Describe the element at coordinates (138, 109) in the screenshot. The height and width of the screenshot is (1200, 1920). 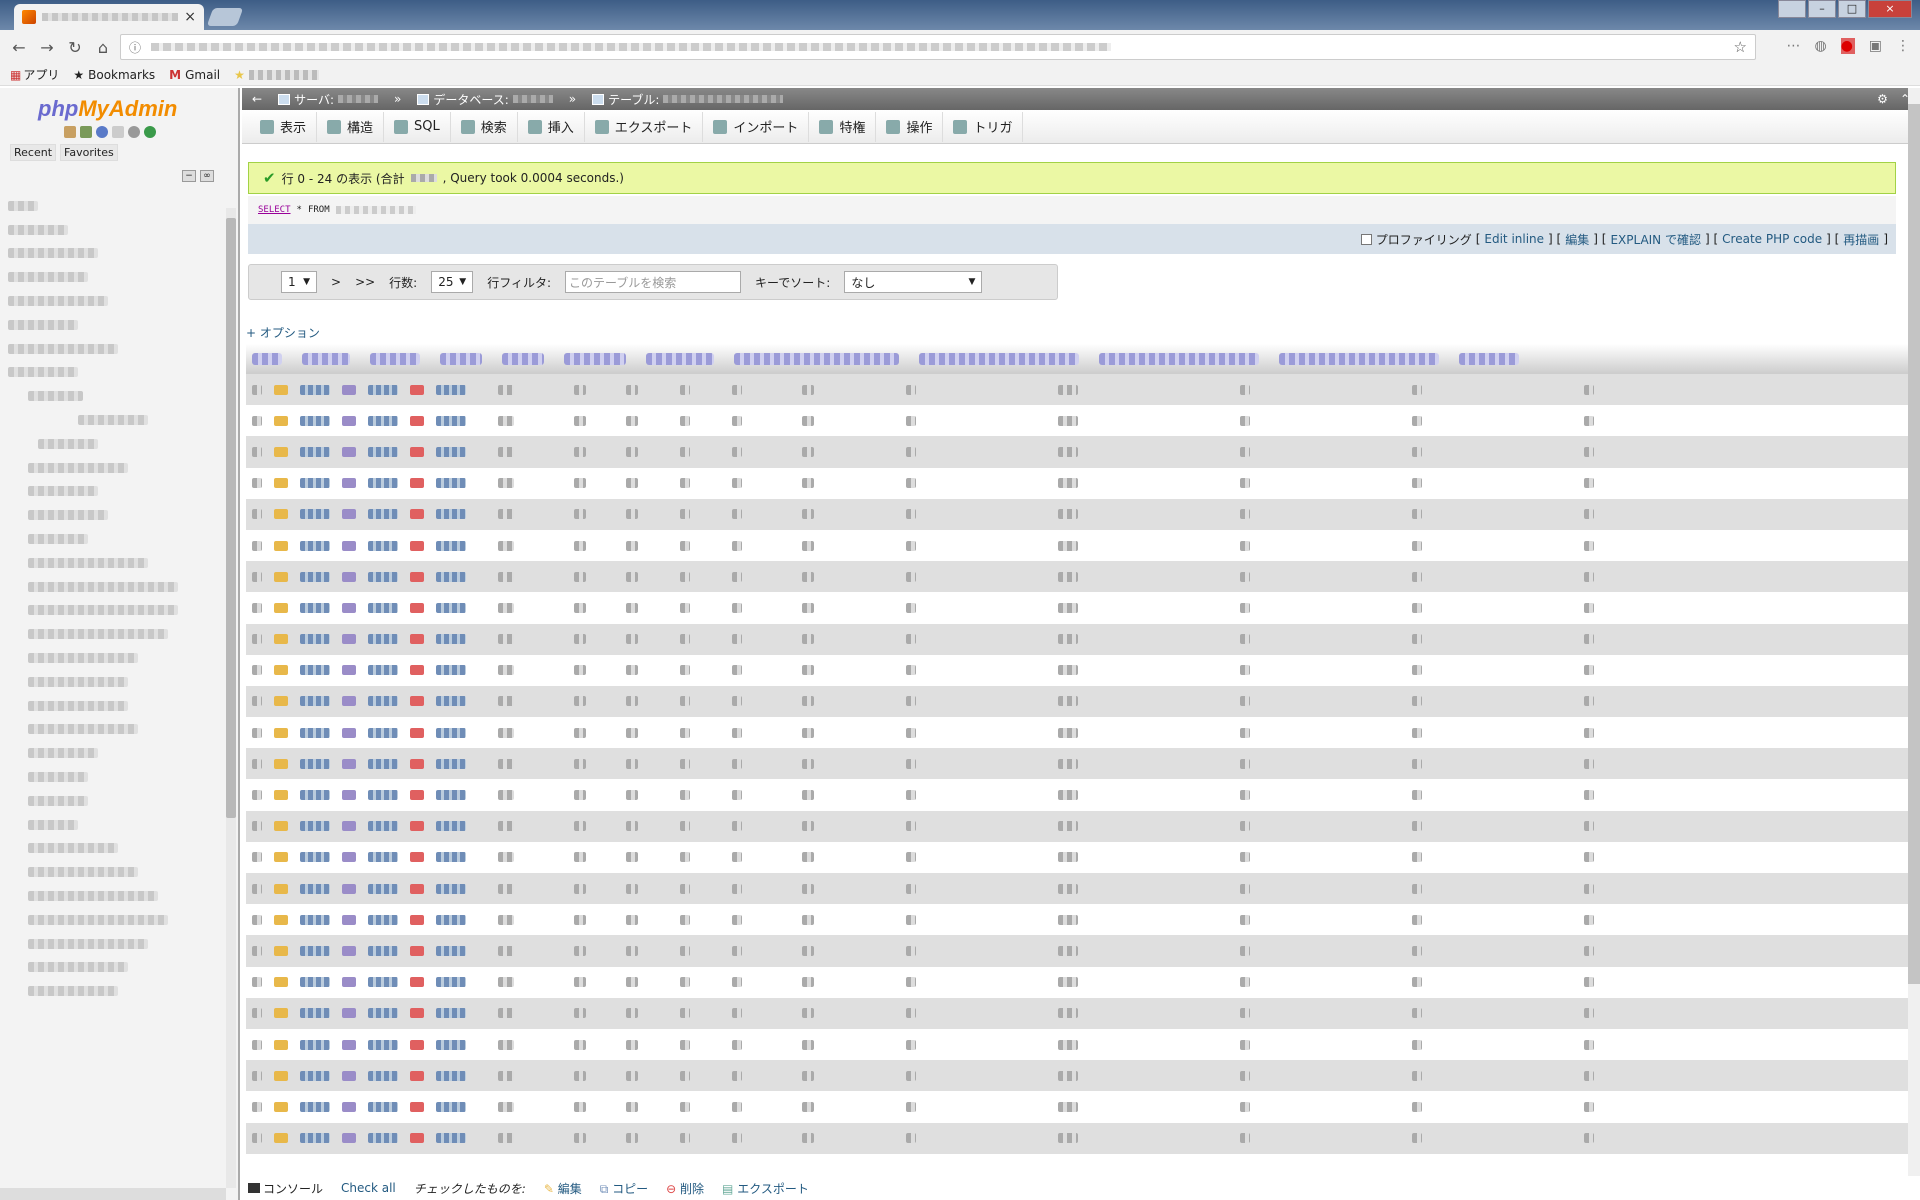
I see `phpmyadmin-logo: phpMyAdmin` at that location.